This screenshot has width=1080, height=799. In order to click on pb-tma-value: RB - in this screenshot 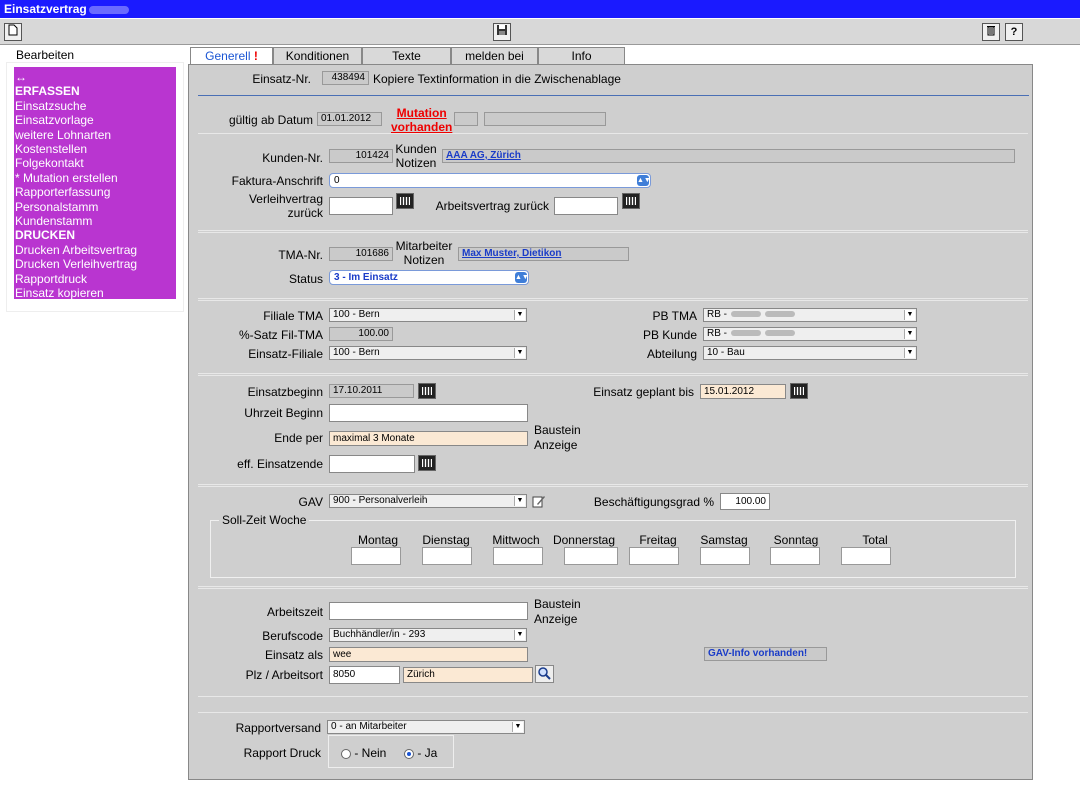, I will do `click(717, 314)`.